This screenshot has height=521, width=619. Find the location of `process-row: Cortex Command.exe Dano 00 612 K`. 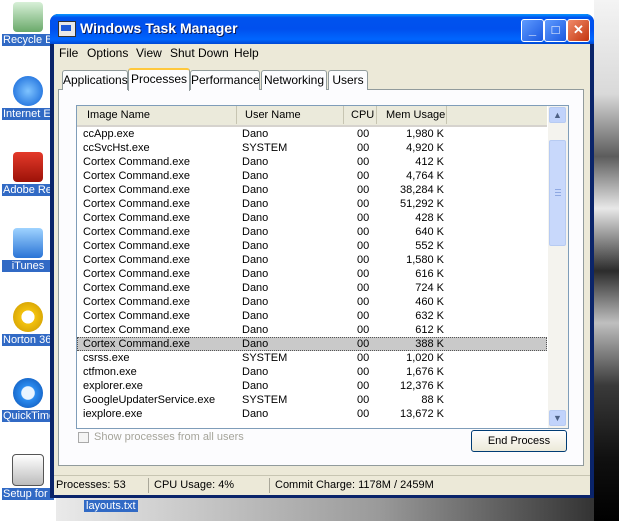

process-row: Cortex Command.exe Dano 00 612 K is located at coordinates (312, 330).